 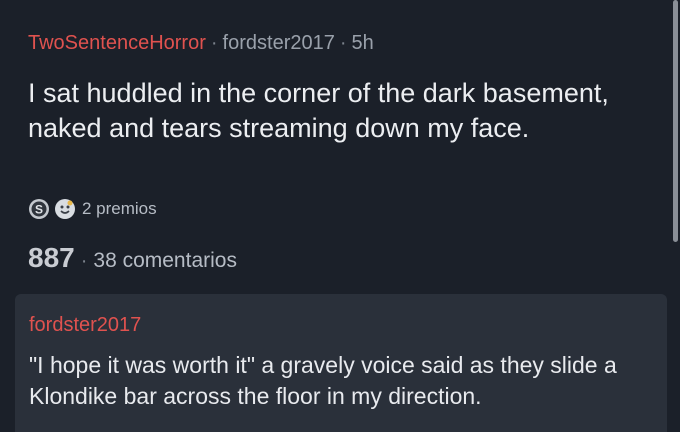 I want to click on awards-count: 2 premios, so click(x=119, y=208).